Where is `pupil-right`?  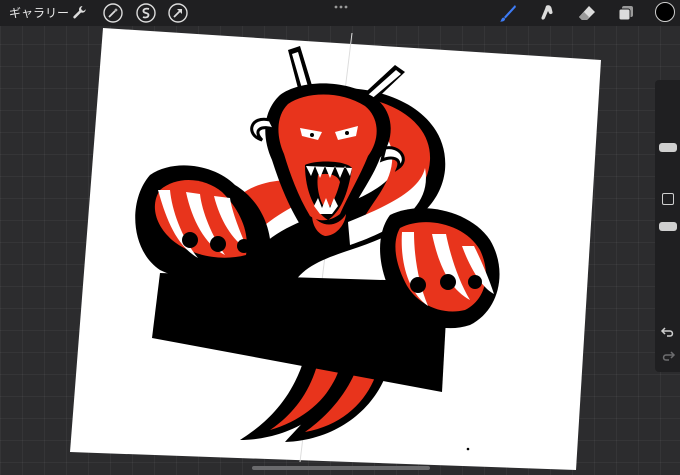 pupil-right is located at coordinates (347, 133).